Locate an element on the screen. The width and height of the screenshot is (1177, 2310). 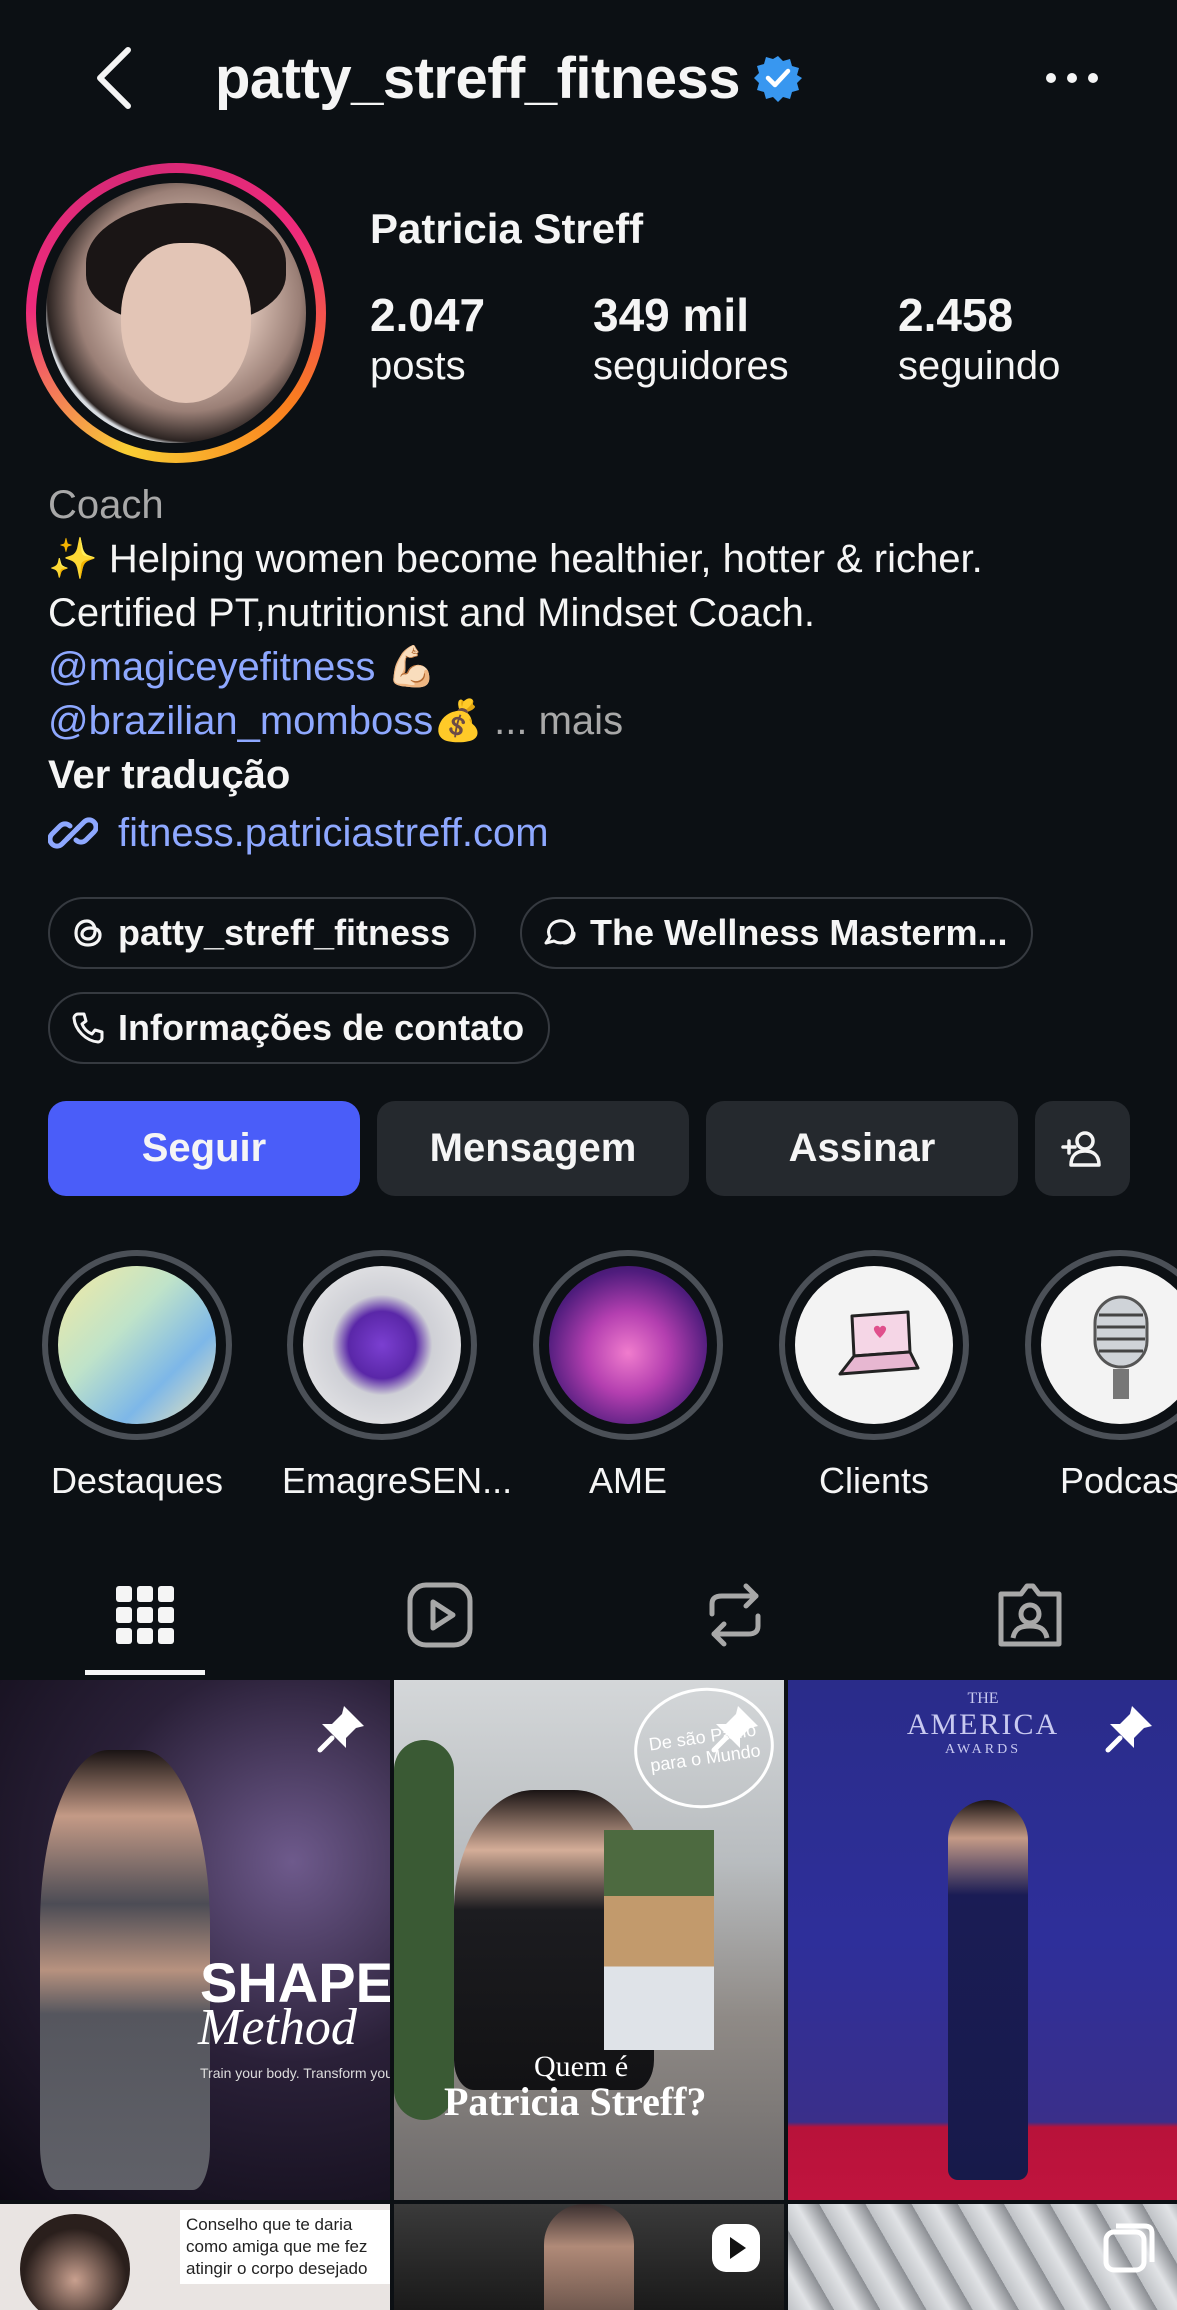
phone-icon is located at coordinates (88, 1028).